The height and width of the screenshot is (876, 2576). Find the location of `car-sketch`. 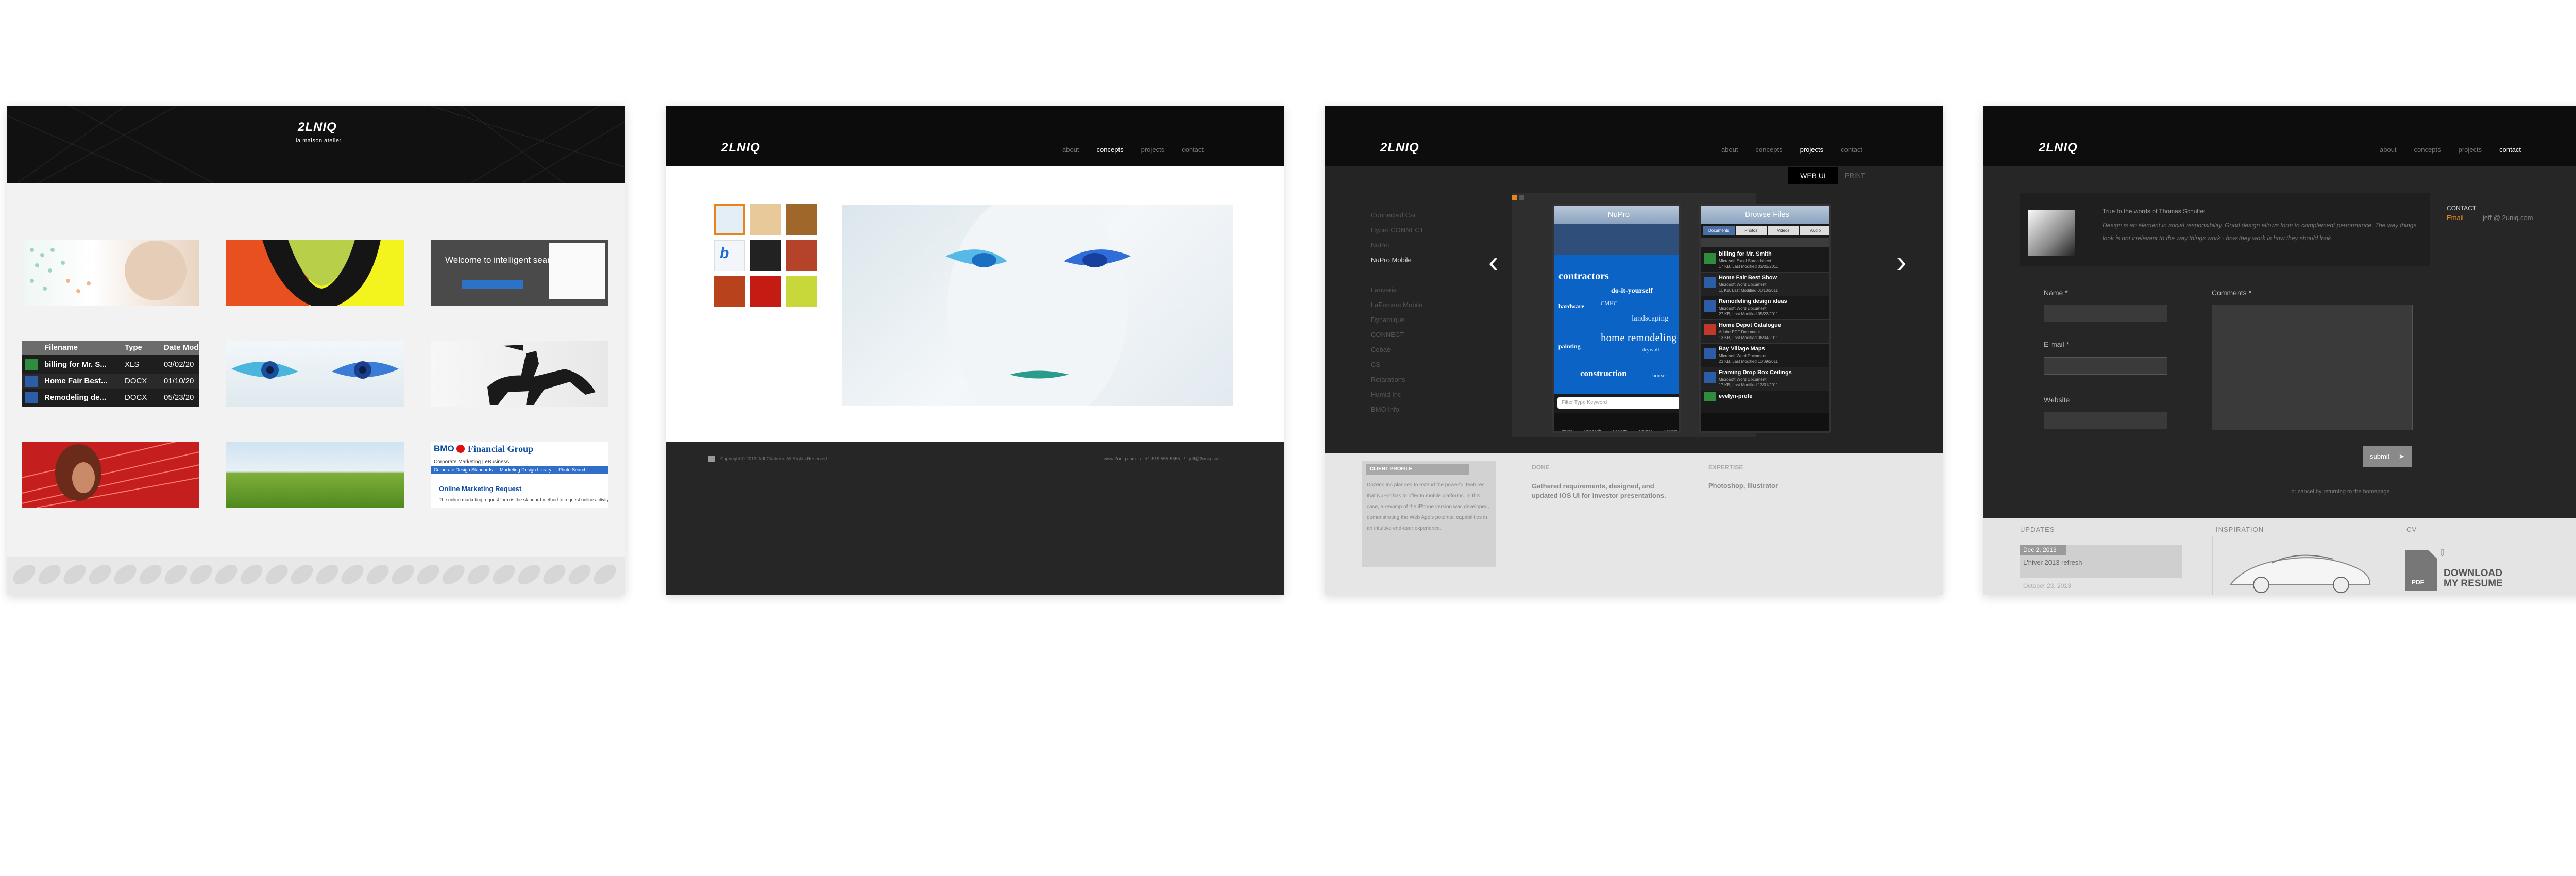

car-sketch is located at coordinates (2300, 569).